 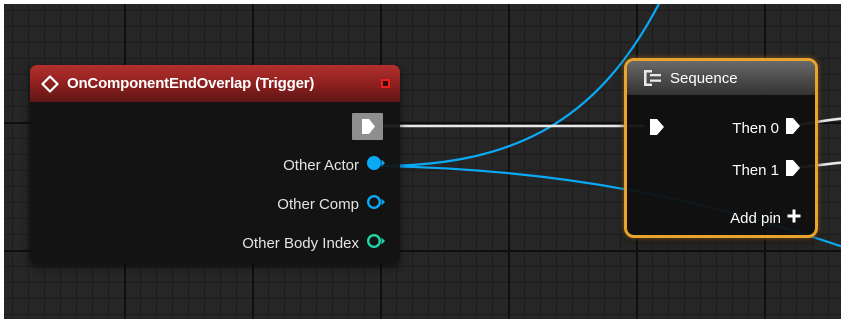 I want to click on event-node-header: OnComponentEndOverlap (Trigger), so click(x=215, y=83).